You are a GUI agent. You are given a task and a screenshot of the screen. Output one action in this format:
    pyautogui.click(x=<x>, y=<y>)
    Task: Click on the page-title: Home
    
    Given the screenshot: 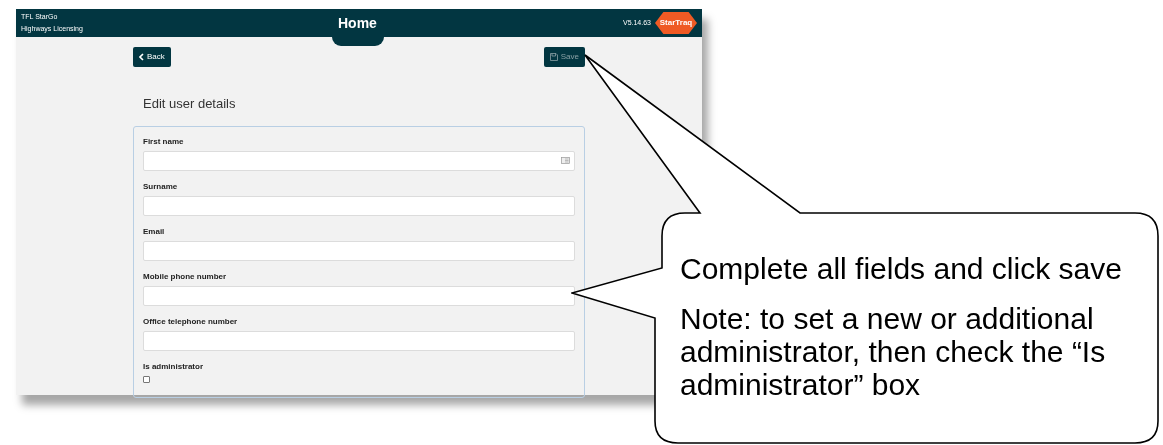 What is the action you would take?
    pyautogui.click(x=357, y=23)
    